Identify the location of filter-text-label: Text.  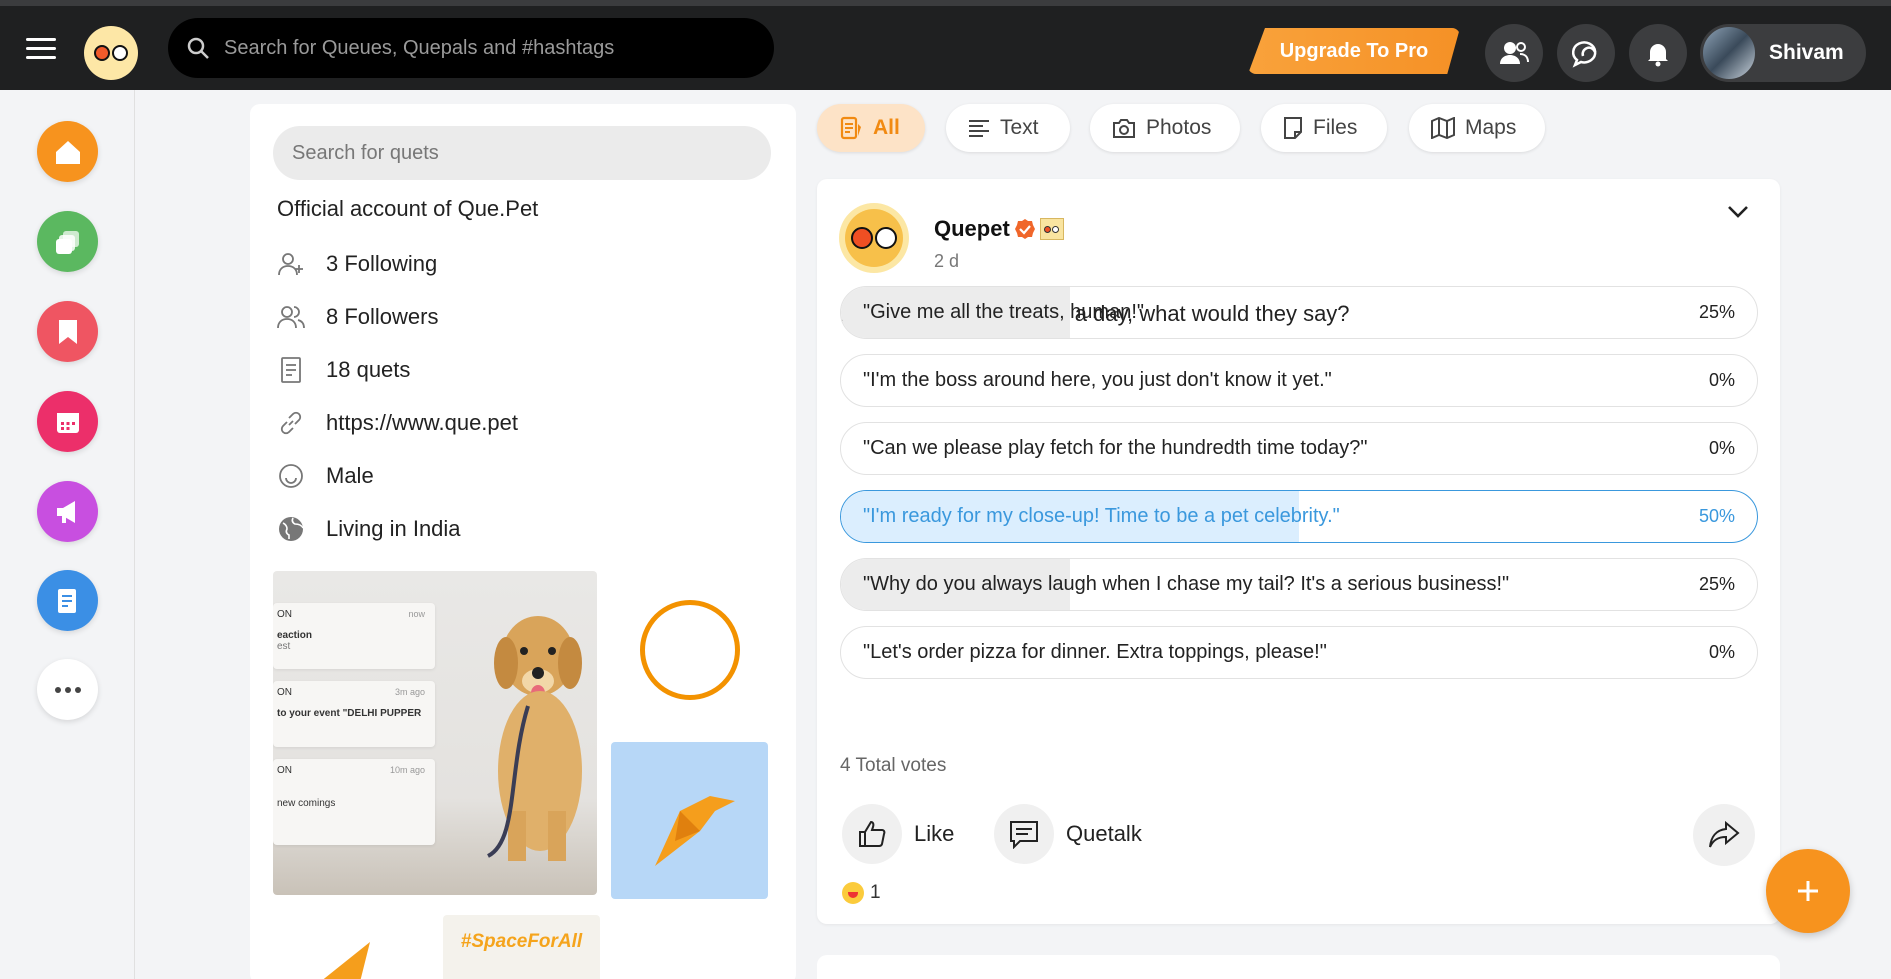
(1019, 127).